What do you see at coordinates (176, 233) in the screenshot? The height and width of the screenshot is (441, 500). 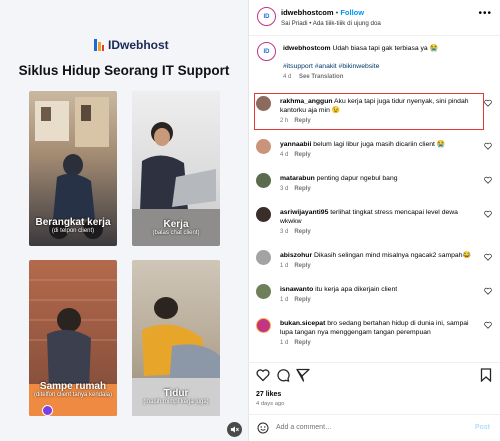 I see `panel-subtitle: (balas chat client)` at bounding box center [176, 233].